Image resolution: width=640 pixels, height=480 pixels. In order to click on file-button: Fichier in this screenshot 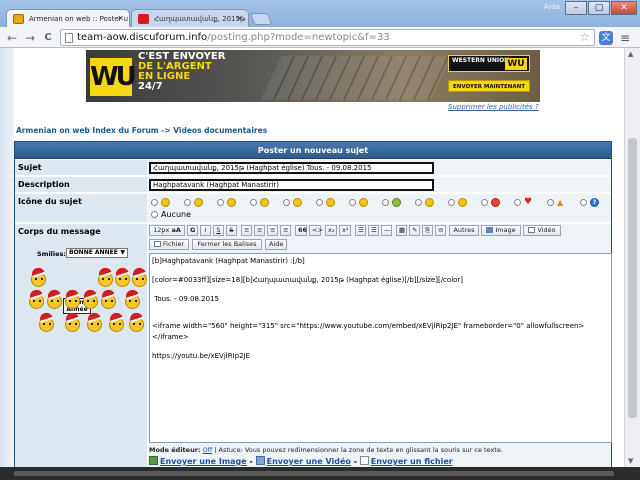, I will do `click(169, 244)`.